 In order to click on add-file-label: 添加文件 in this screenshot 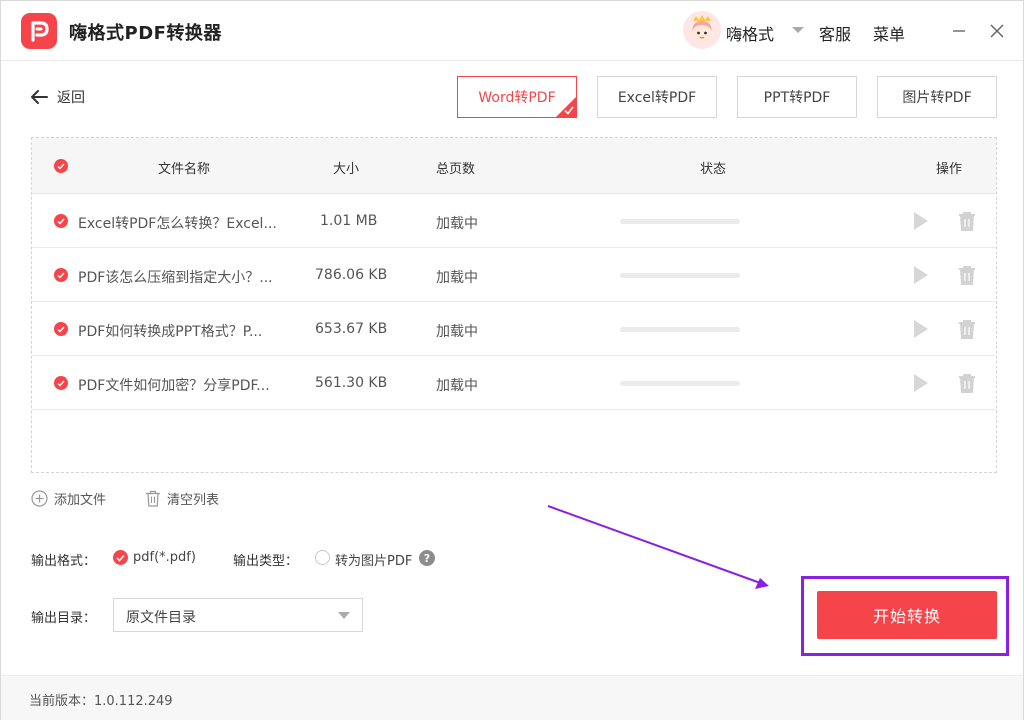, I will do `click(80, 500)`.